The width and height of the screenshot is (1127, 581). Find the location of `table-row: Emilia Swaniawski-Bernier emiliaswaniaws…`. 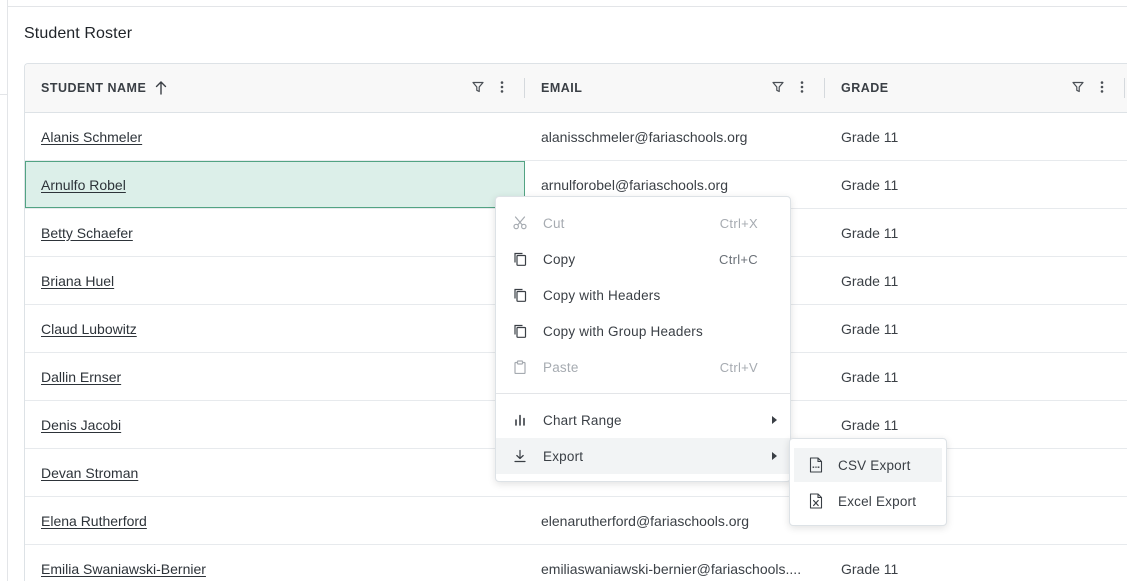

table-row: Emilia Swaniawski-Bernier emiliaswaniaws… is located at coordinates (576, 563).